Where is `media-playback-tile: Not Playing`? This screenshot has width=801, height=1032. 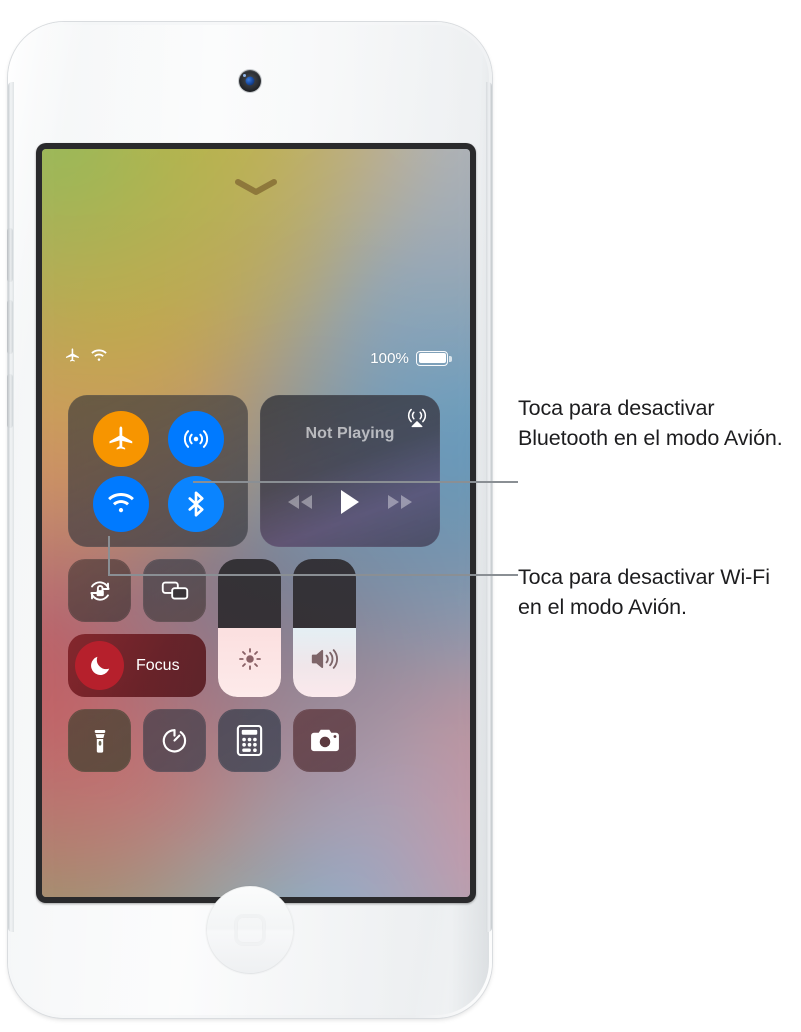
media-playback-tile: Not Playing is located at coordinates (350, 471).